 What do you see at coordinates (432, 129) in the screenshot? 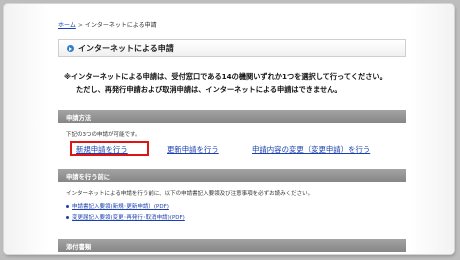
I see `right-margin` at bounding box center [432, 129].